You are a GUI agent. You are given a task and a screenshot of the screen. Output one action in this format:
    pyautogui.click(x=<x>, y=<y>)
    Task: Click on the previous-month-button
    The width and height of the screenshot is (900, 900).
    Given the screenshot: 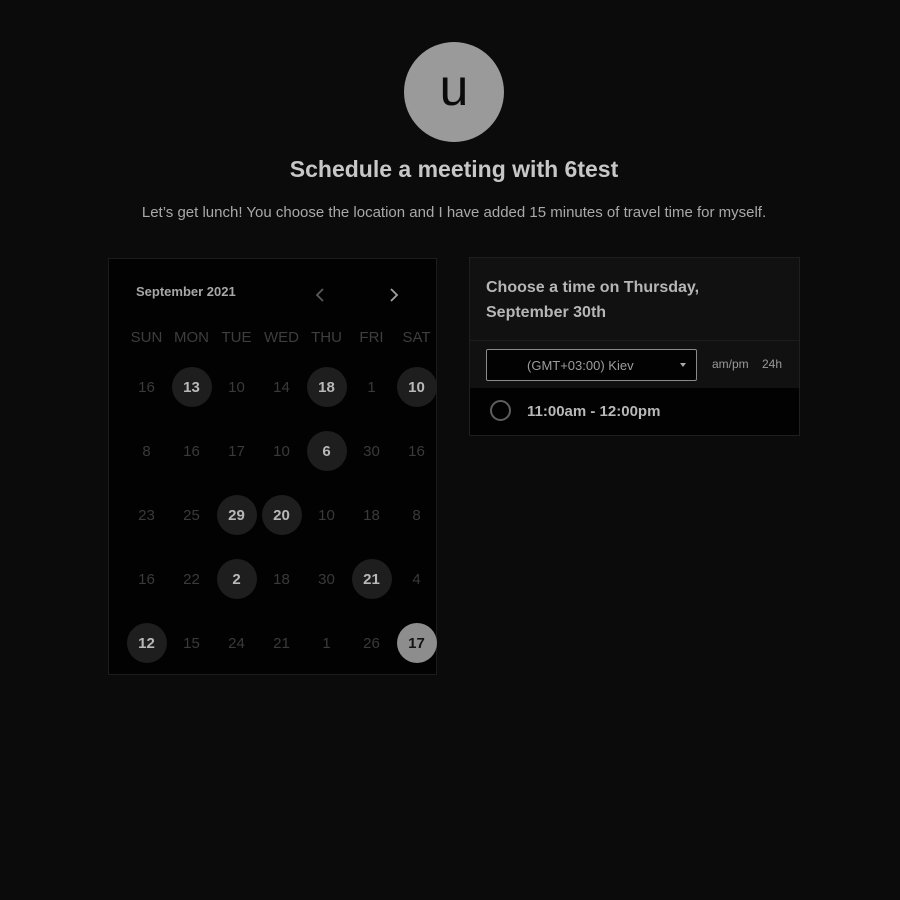 What is the action you would take?
    pyautogui.click(x=320, y=295)
    